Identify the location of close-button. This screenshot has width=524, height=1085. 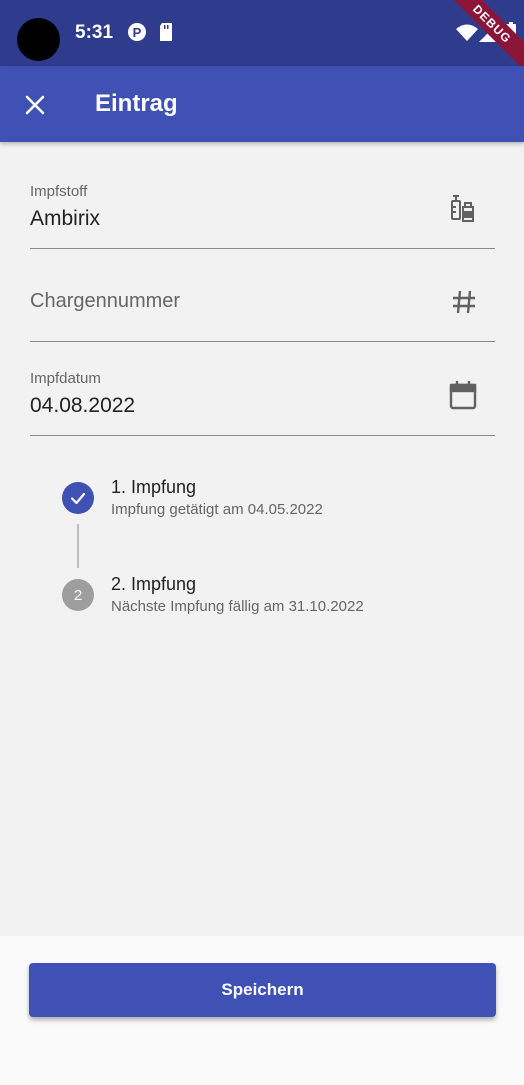
(35, 105).